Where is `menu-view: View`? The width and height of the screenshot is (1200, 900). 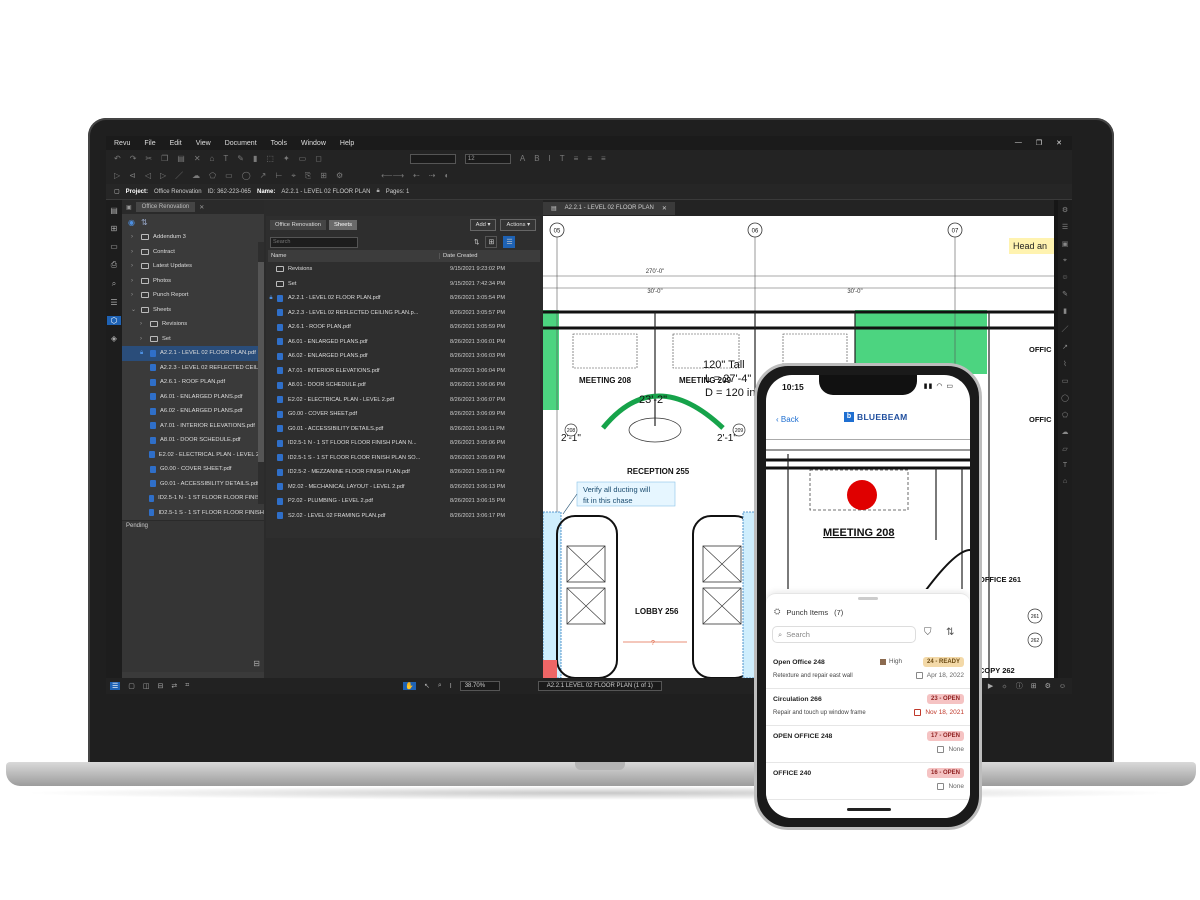 menu-view: View is located at coordinates (203, 143).